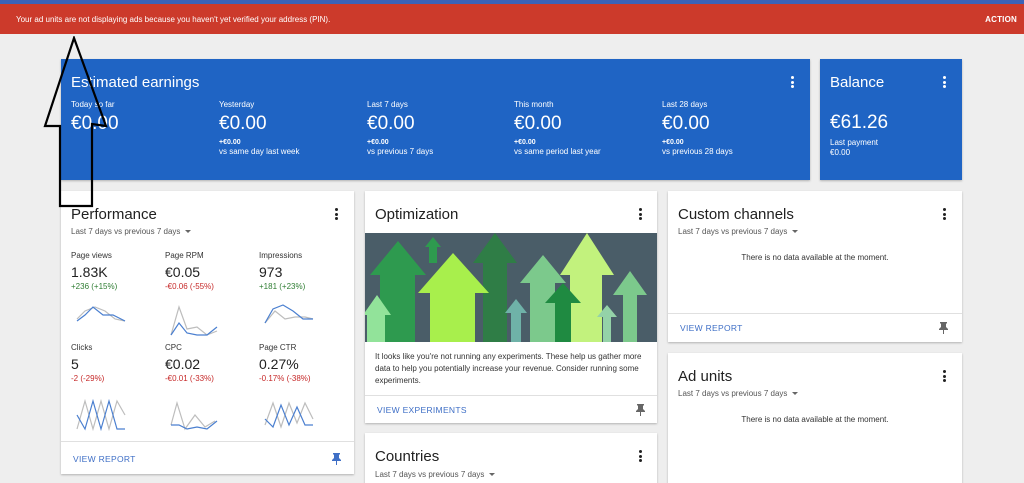  Describe the element at coordinates (114, 214) in the screenshot. I see `performance-title: Performance` at that location.